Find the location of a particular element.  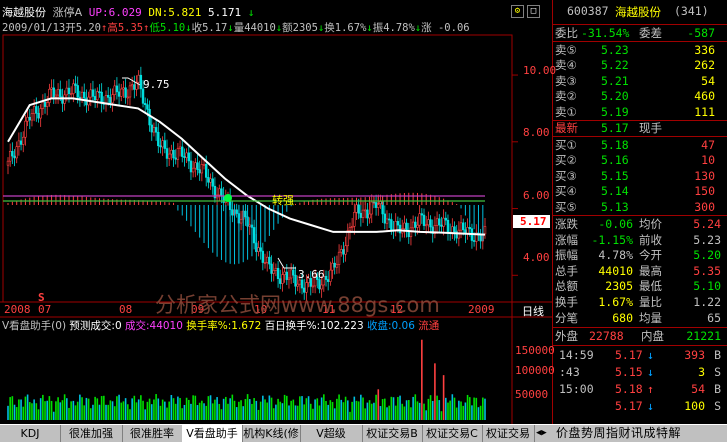

down-arrow: ↓ is located at coordinates (251, 12).